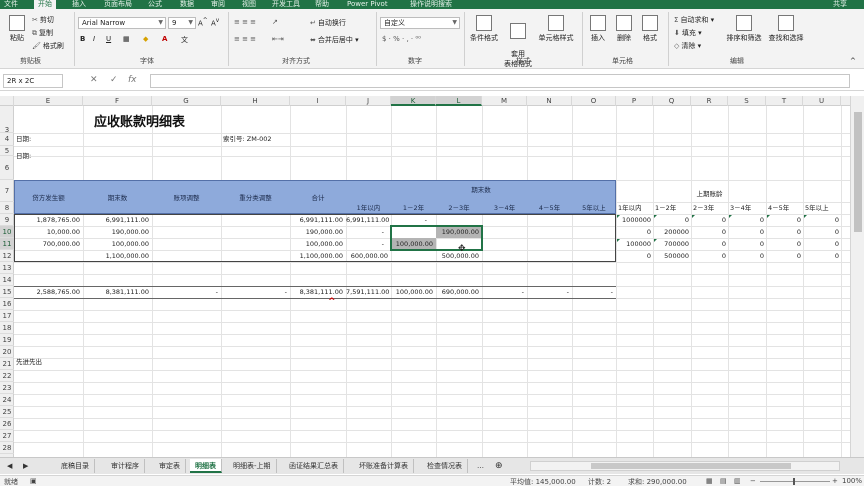  What do you see at coordinates (108, 39) in the screenshot?
I see `underline-button: U` at bounding box center [108, 39].